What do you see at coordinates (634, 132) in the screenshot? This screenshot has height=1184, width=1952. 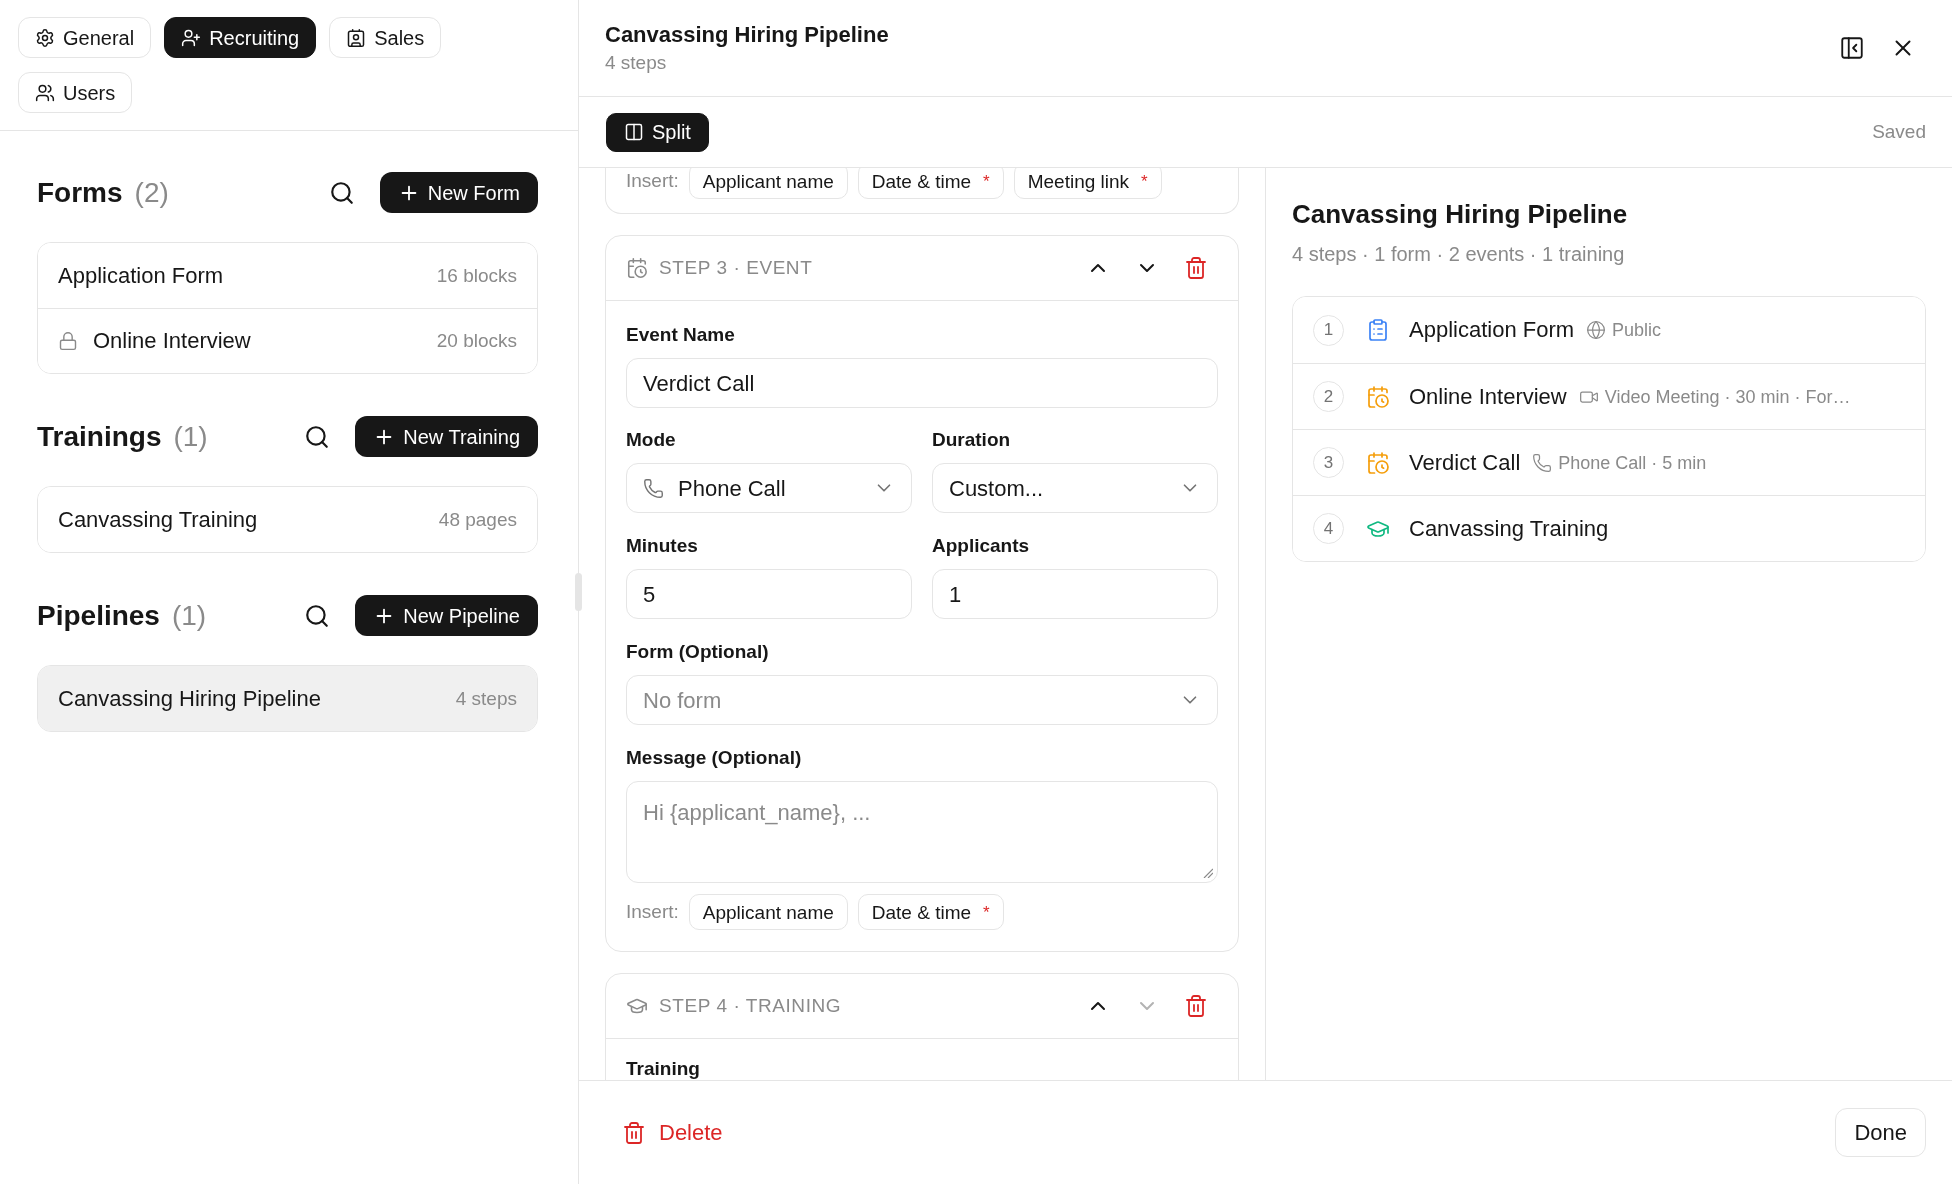 I see `split-view-icon` at bounding box center [634, 132].